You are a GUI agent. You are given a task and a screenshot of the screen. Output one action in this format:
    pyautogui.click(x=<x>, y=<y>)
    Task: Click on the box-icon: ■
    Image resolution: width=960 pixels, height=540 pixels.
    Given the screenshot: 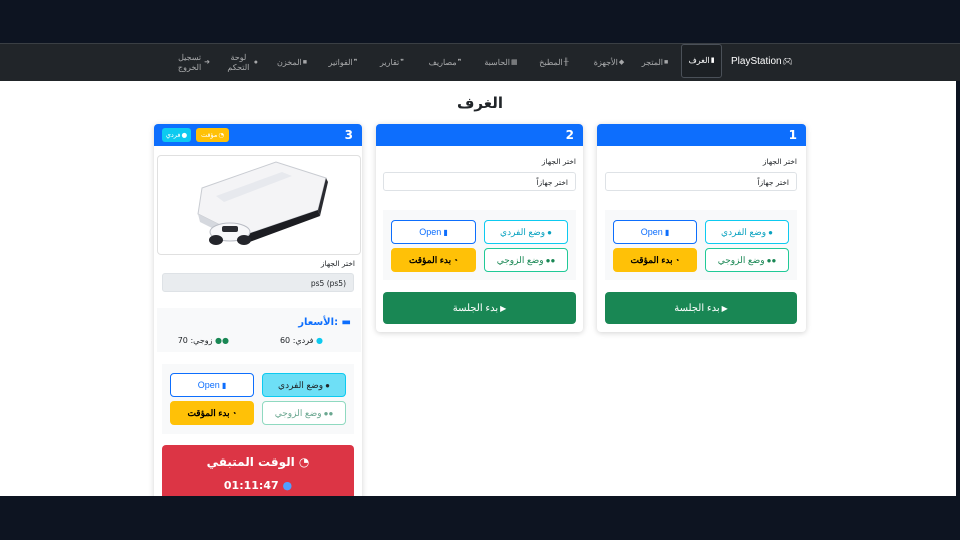 What is the action you would take?
    pyautogui.click(x=304, y=62)
    